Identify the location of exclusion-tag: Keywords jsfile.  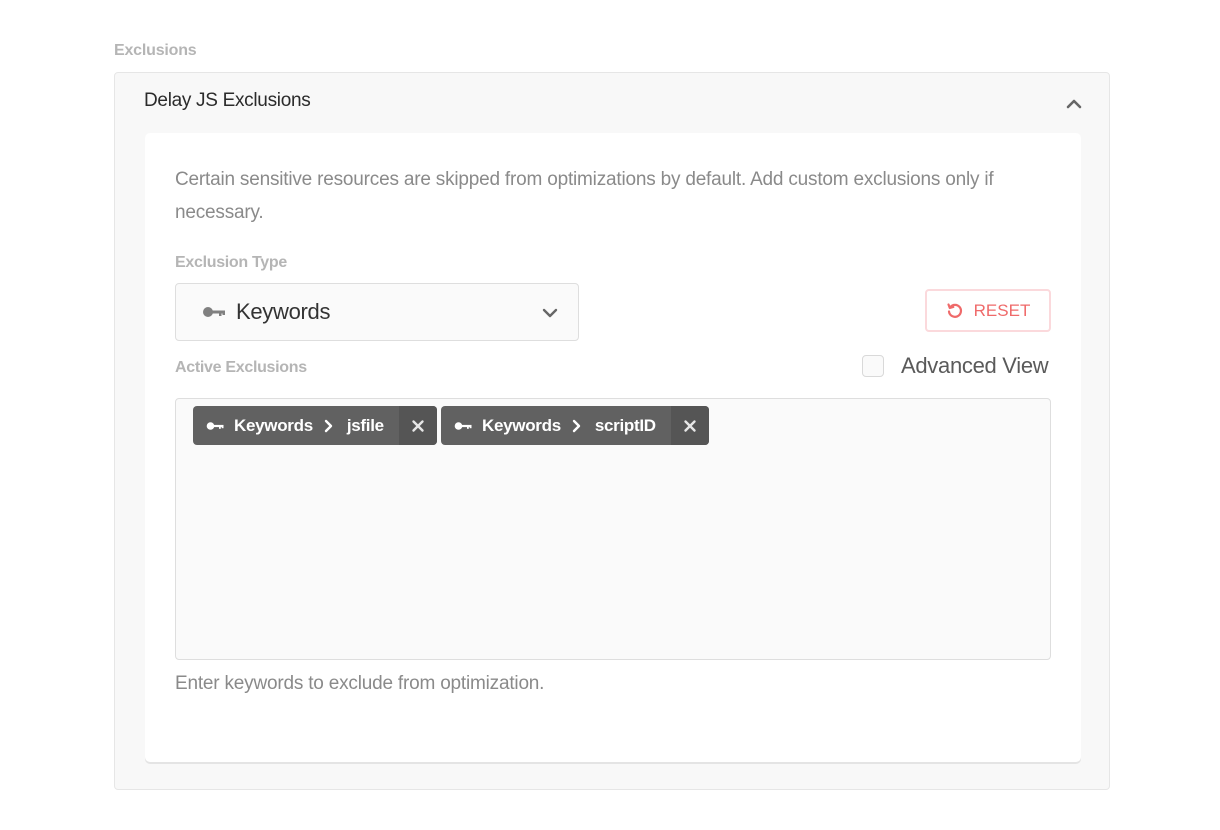
(315, 425).